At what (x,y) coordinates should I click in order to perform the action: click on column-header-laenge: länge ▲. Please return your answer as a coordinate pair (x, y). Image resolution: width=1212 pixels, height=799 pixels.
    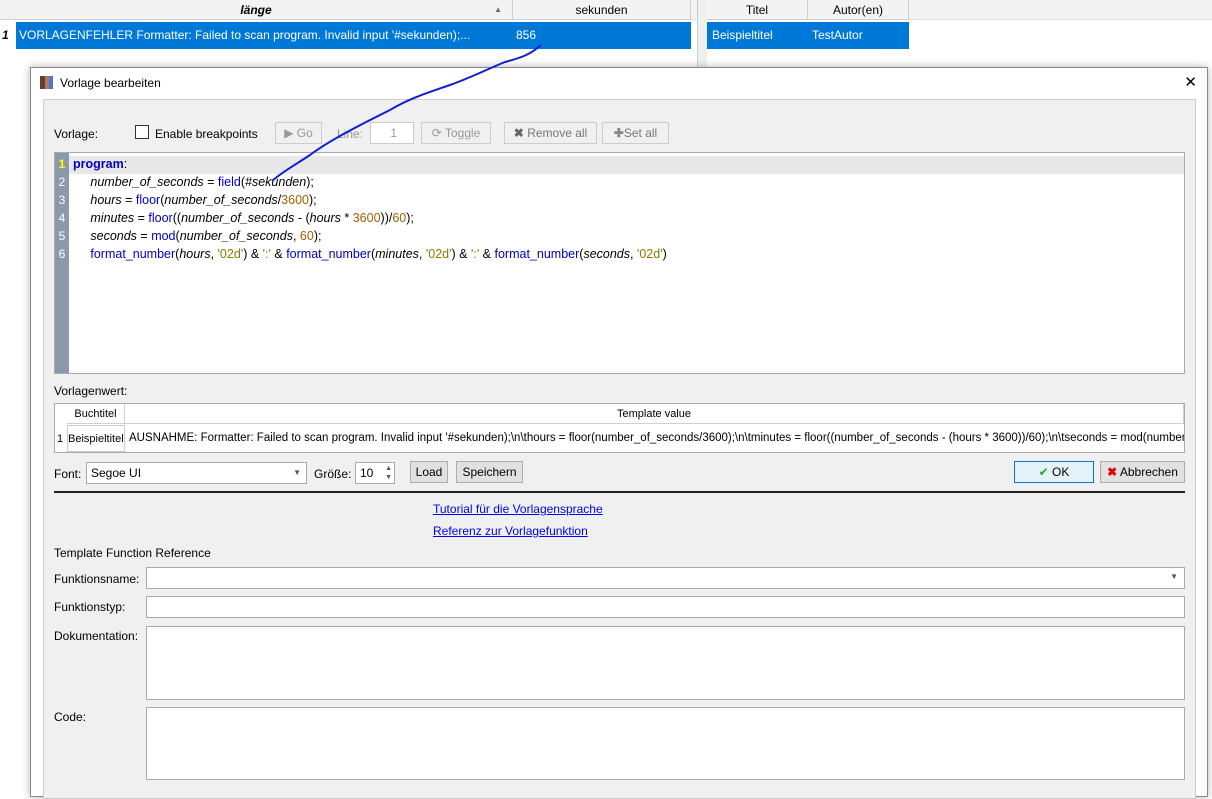
    Looking at the image, I should click on (256, 10).